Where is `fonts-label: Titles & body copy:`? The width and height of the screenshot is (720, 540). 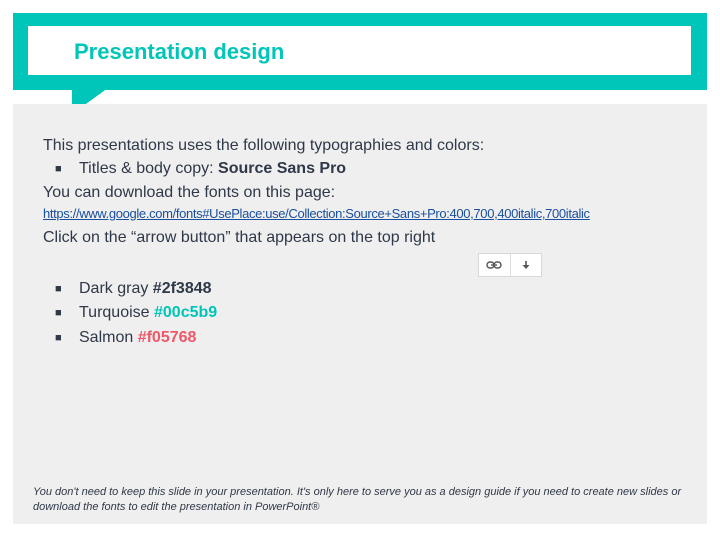
fonts-label: Titles & body copy: is located at coordinates (149, 168).